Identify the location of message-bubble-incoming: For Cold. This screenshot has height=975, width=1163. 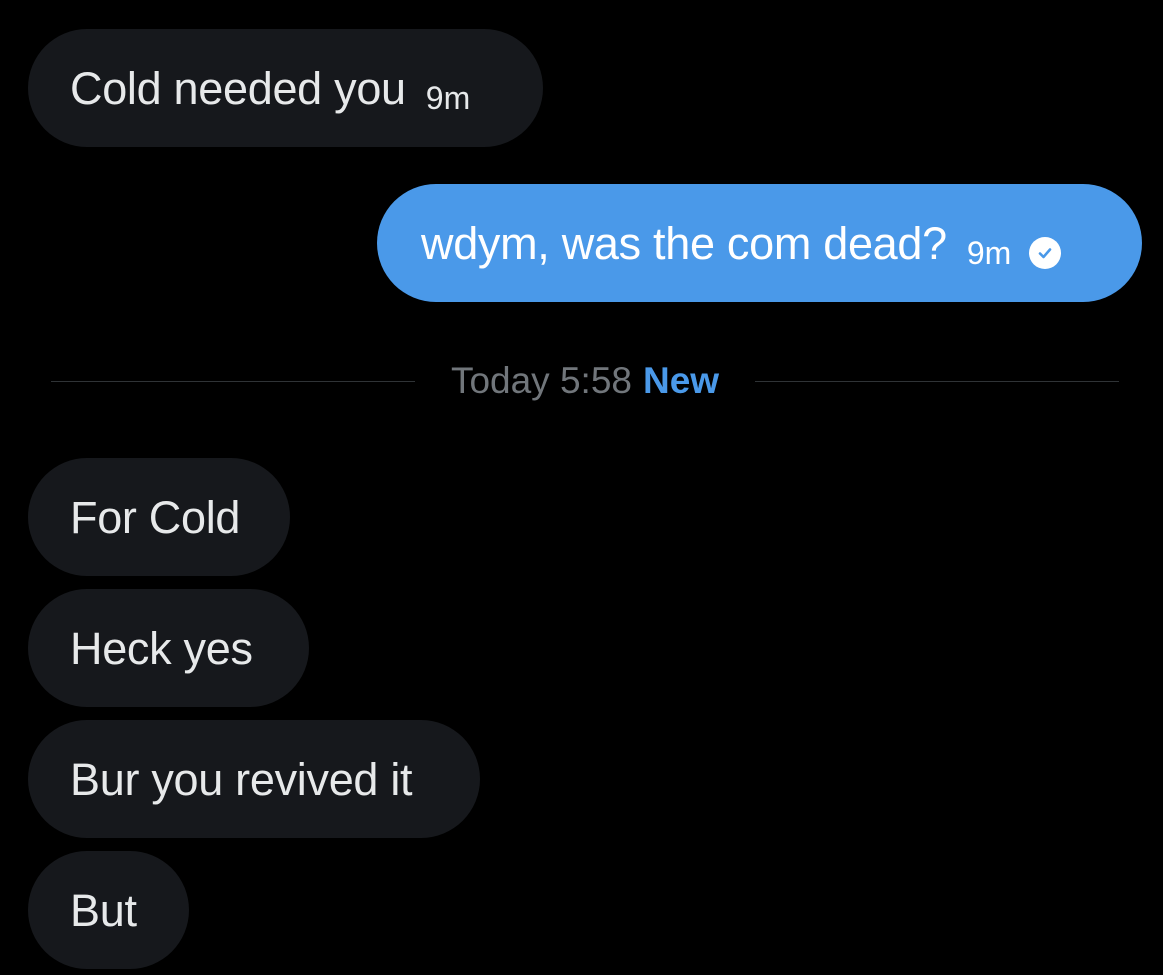
(159, 517).